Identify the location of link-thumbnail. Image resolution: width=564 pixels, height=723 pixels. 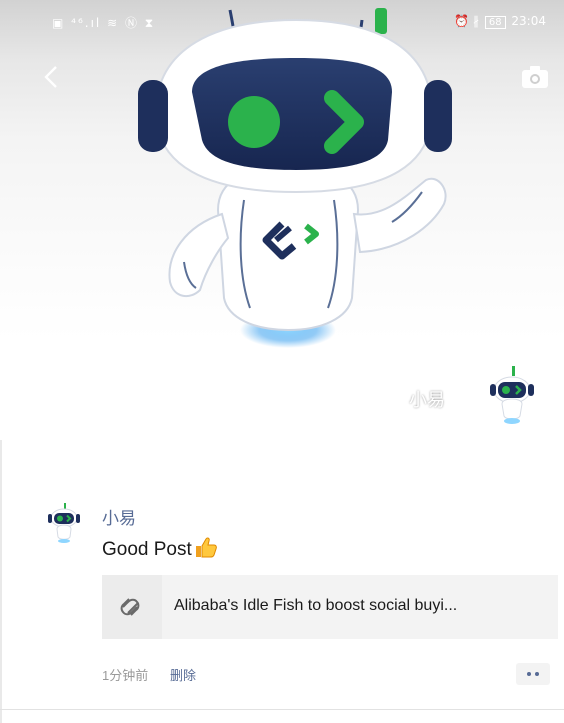
(132, 607).